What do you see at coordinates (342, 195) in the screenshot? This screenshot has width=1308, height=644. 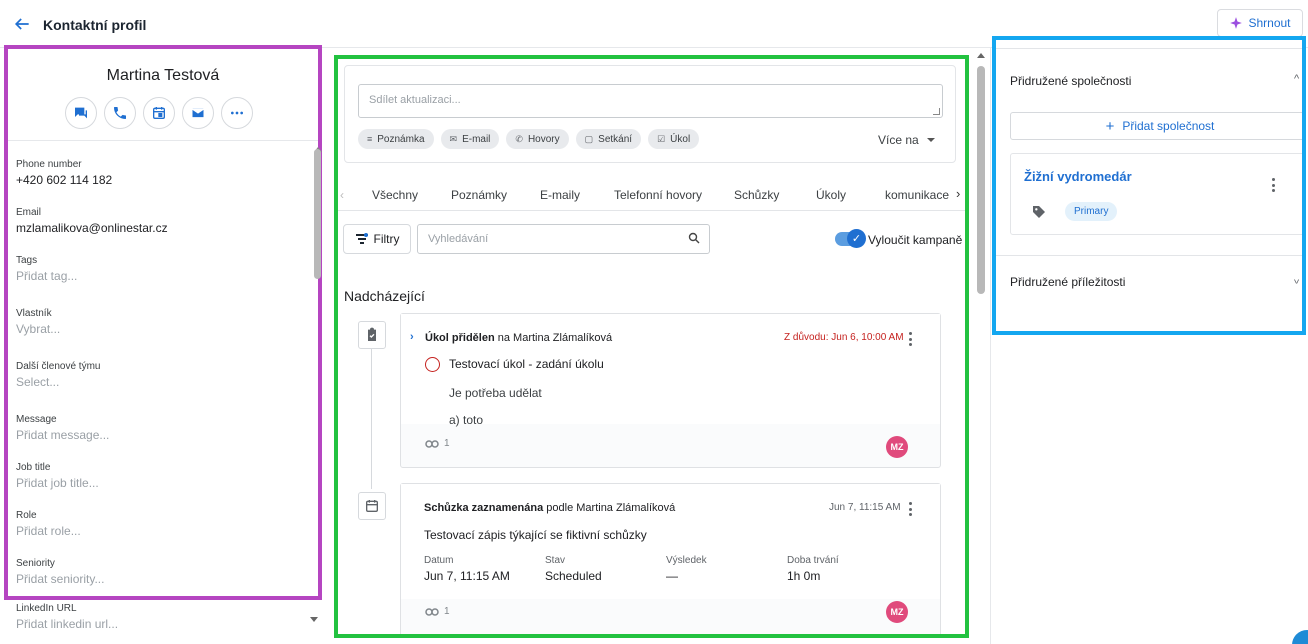 I see `tabs-prev-icon: ‹` at bounding box center [342, 195].